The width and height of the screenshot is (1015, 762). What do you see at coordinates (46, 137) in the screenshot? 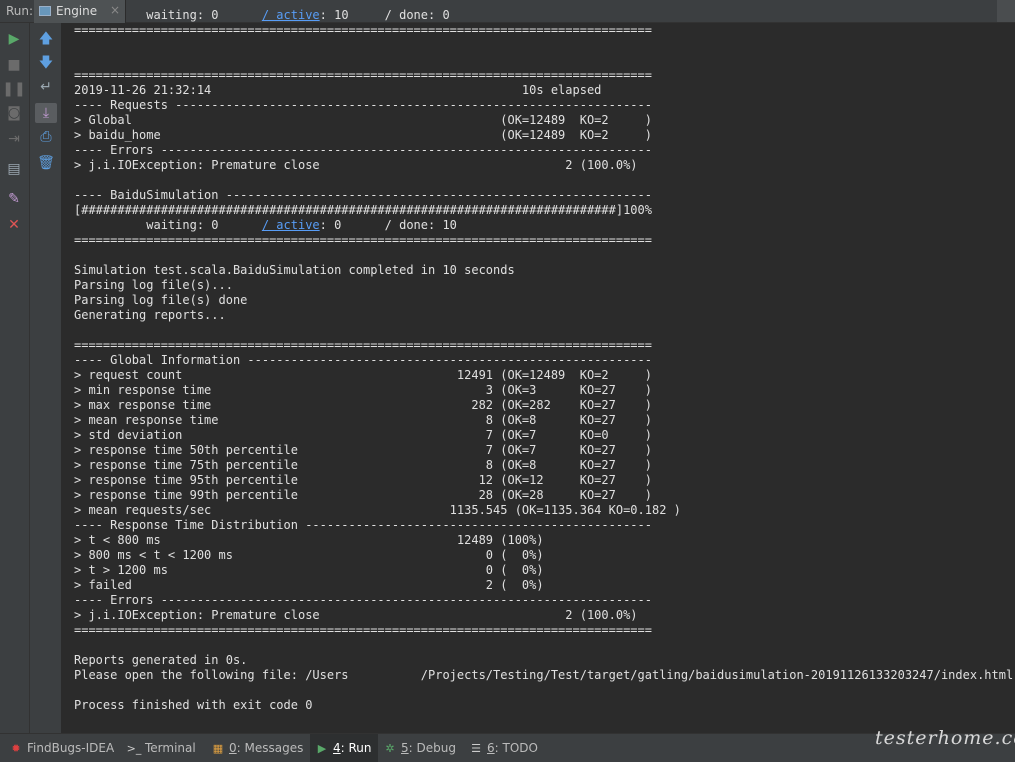
I see `print-icon: ⎙` at bounding box center [46, 137].